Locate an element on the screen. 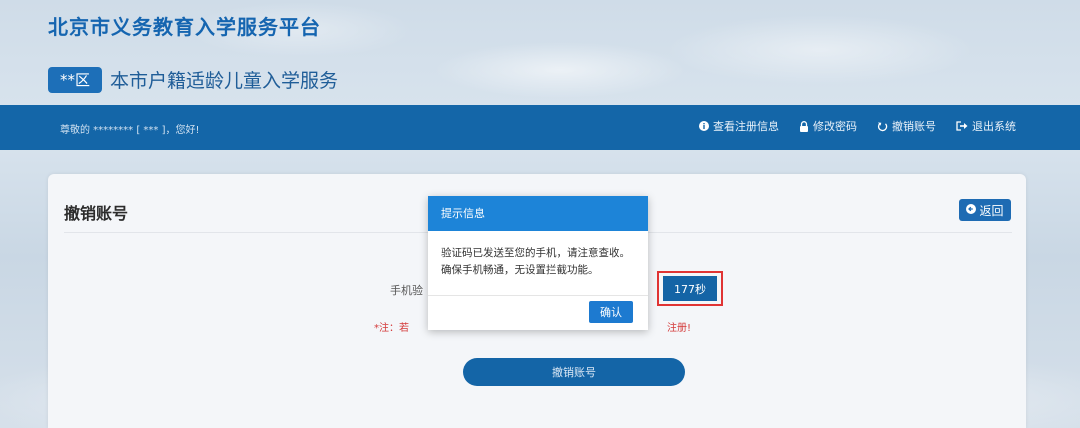 The width and height of the screenshot is (1080, 428). cancel-account-button: 撤销账号 is located at coordinates (574, 372).